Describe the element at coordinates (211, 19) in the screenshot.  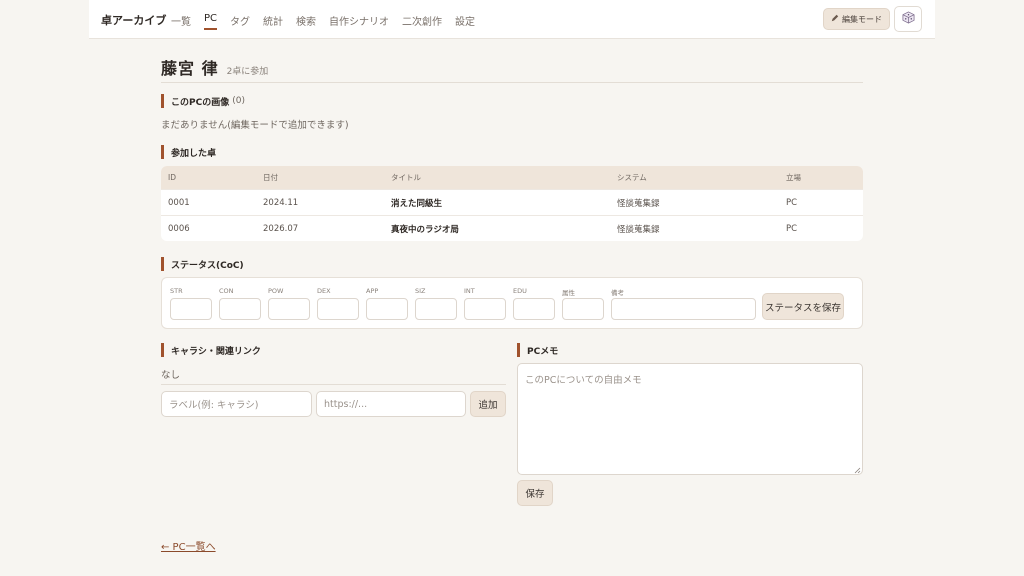
I see `nav-item-pc: PC` at that location.